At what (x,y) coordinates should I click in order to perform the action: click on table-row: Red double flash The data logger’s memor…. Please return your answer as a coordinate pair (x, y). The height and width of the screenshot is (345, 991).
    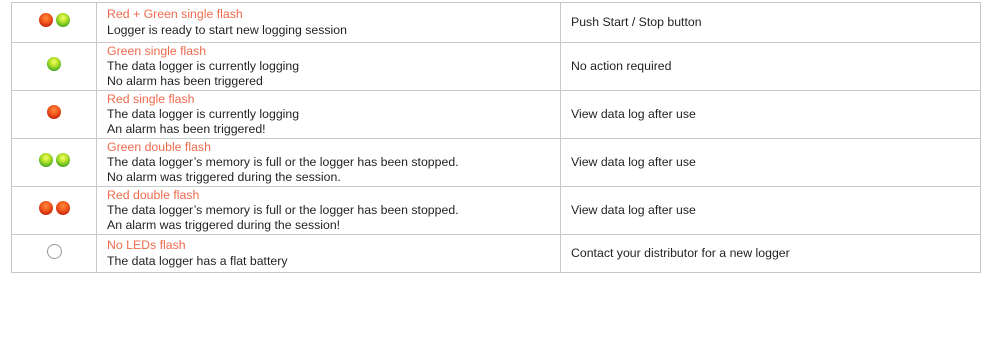
    Looking at the image, I should click on (496, 210).